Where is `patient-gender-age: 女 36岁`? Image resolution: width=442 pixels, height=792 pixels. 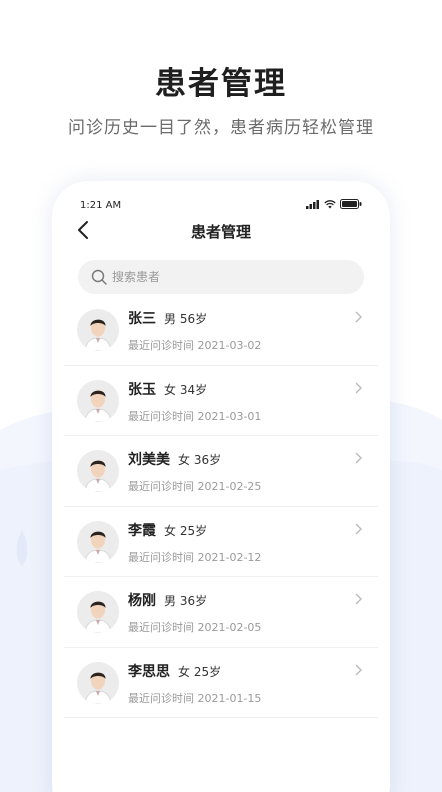 patient-gender-age: 女 36岁 is located at coordinates (200, 460).